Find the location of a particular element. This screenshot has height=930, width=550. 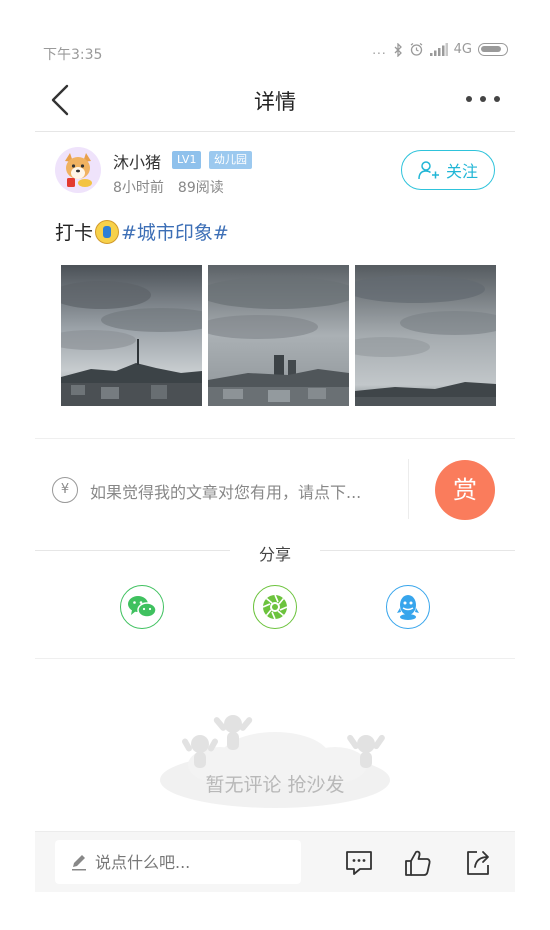

moments-icon is located at coordinates (275, 607).